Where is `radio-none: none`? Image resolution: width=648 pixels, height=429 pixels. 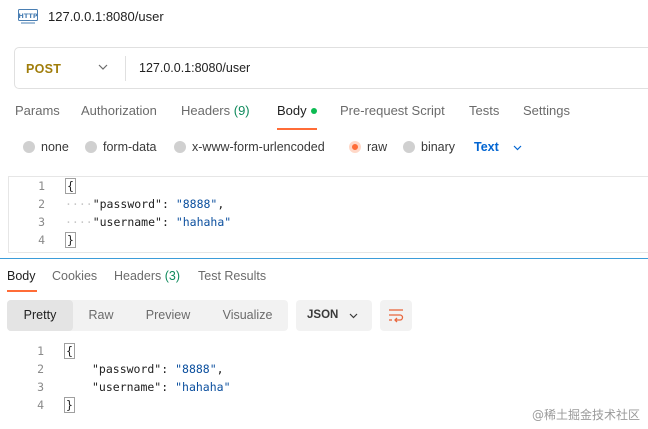 radio-none: none is located at coordinates (46, 147).